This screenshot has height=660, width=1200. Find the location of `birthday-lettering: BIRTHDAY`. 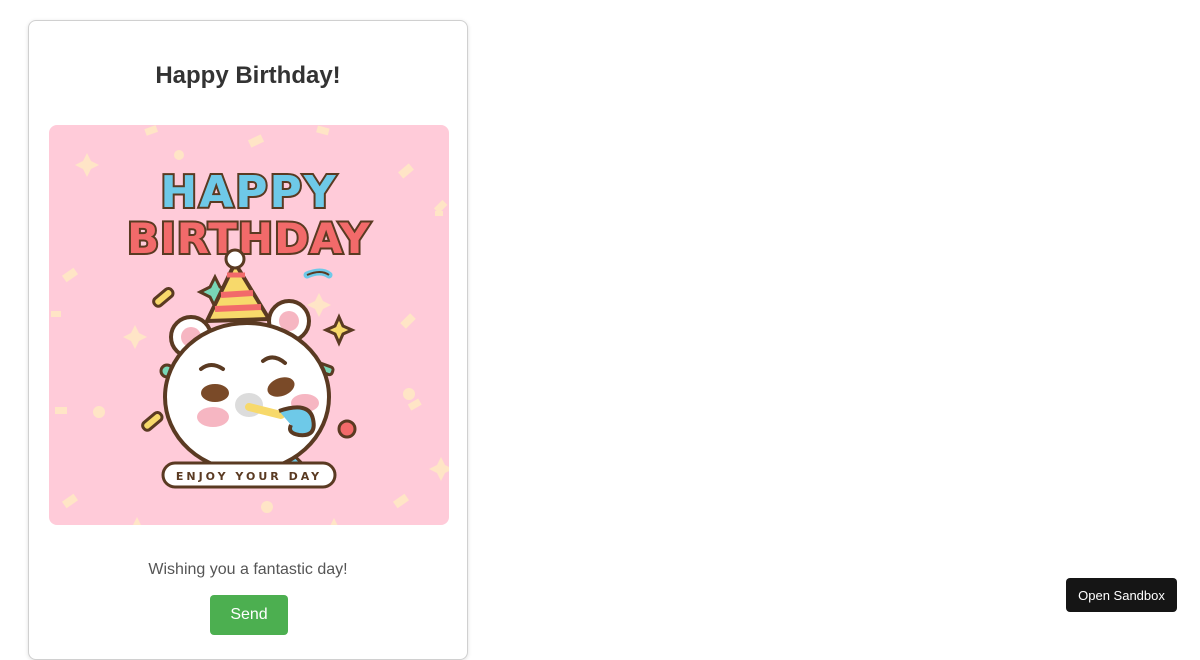

birthday-lettering: BIRTHDAY is located at coordinates (249, 238).